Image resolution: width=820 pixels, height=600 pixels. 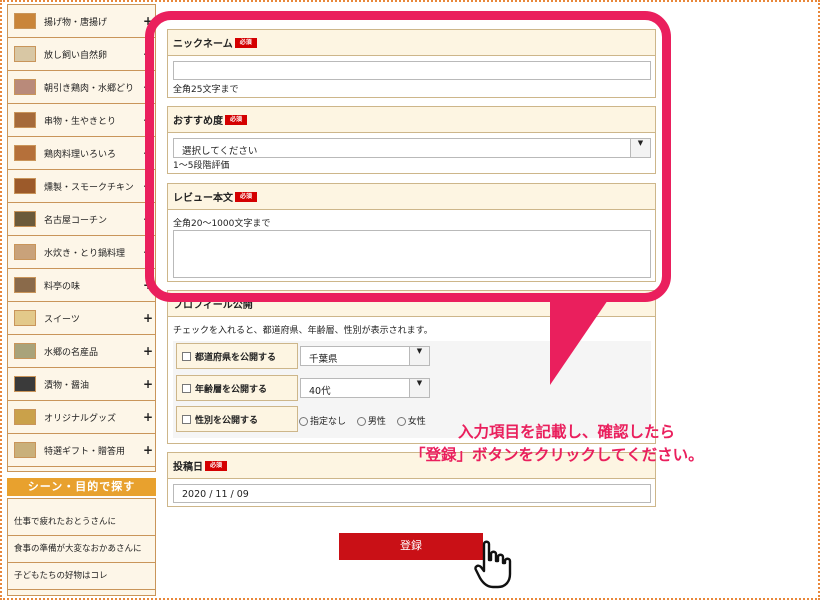 What do you see at coordinates (25, 318) in the screenshot?
I see `sweets-thumb` at bounding box center [25, 318].